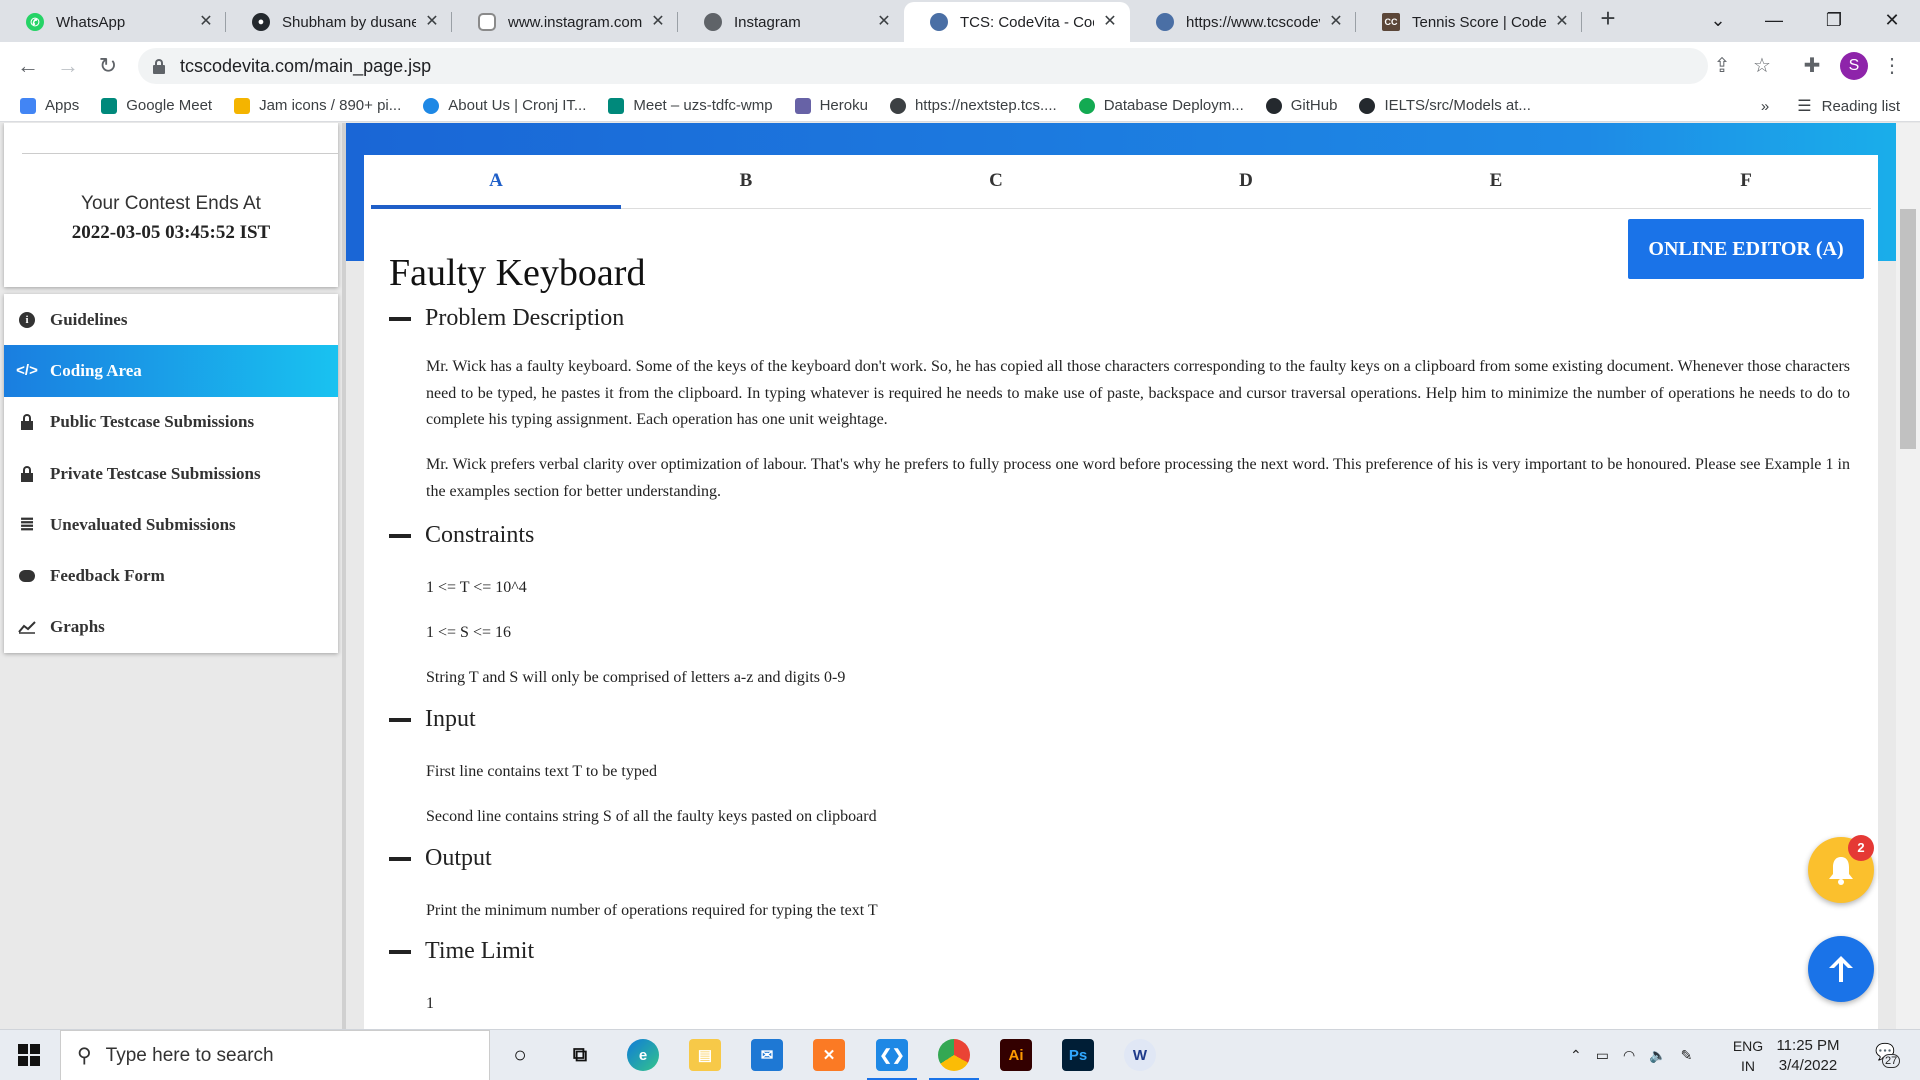 The height and width of the screenshot is (1080, 1920). I want to click on app-icon: W, so click(1140, 1055).